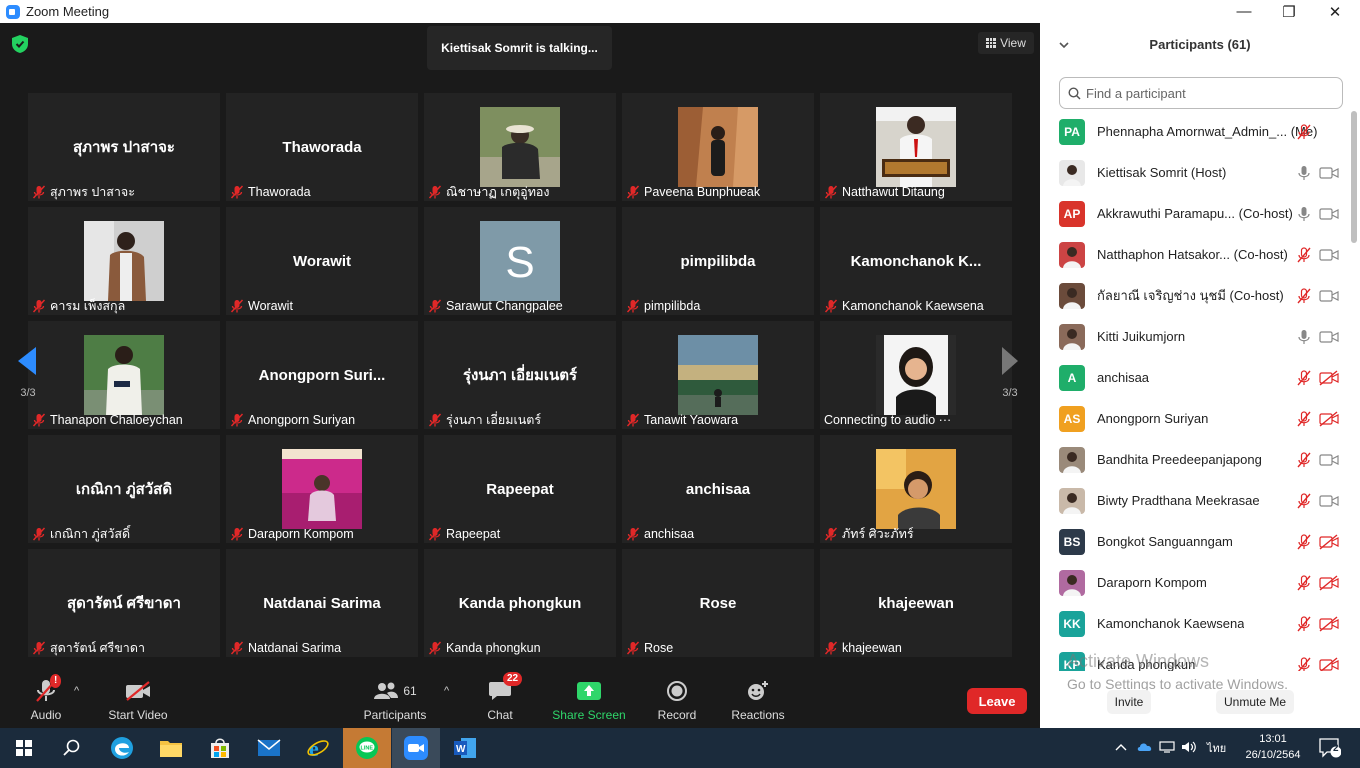  What do you see at coordinates (1195, 582) in the screenshot?
I see `participant-row: Daraporn Kompom` at bounding box center [1195, 582].